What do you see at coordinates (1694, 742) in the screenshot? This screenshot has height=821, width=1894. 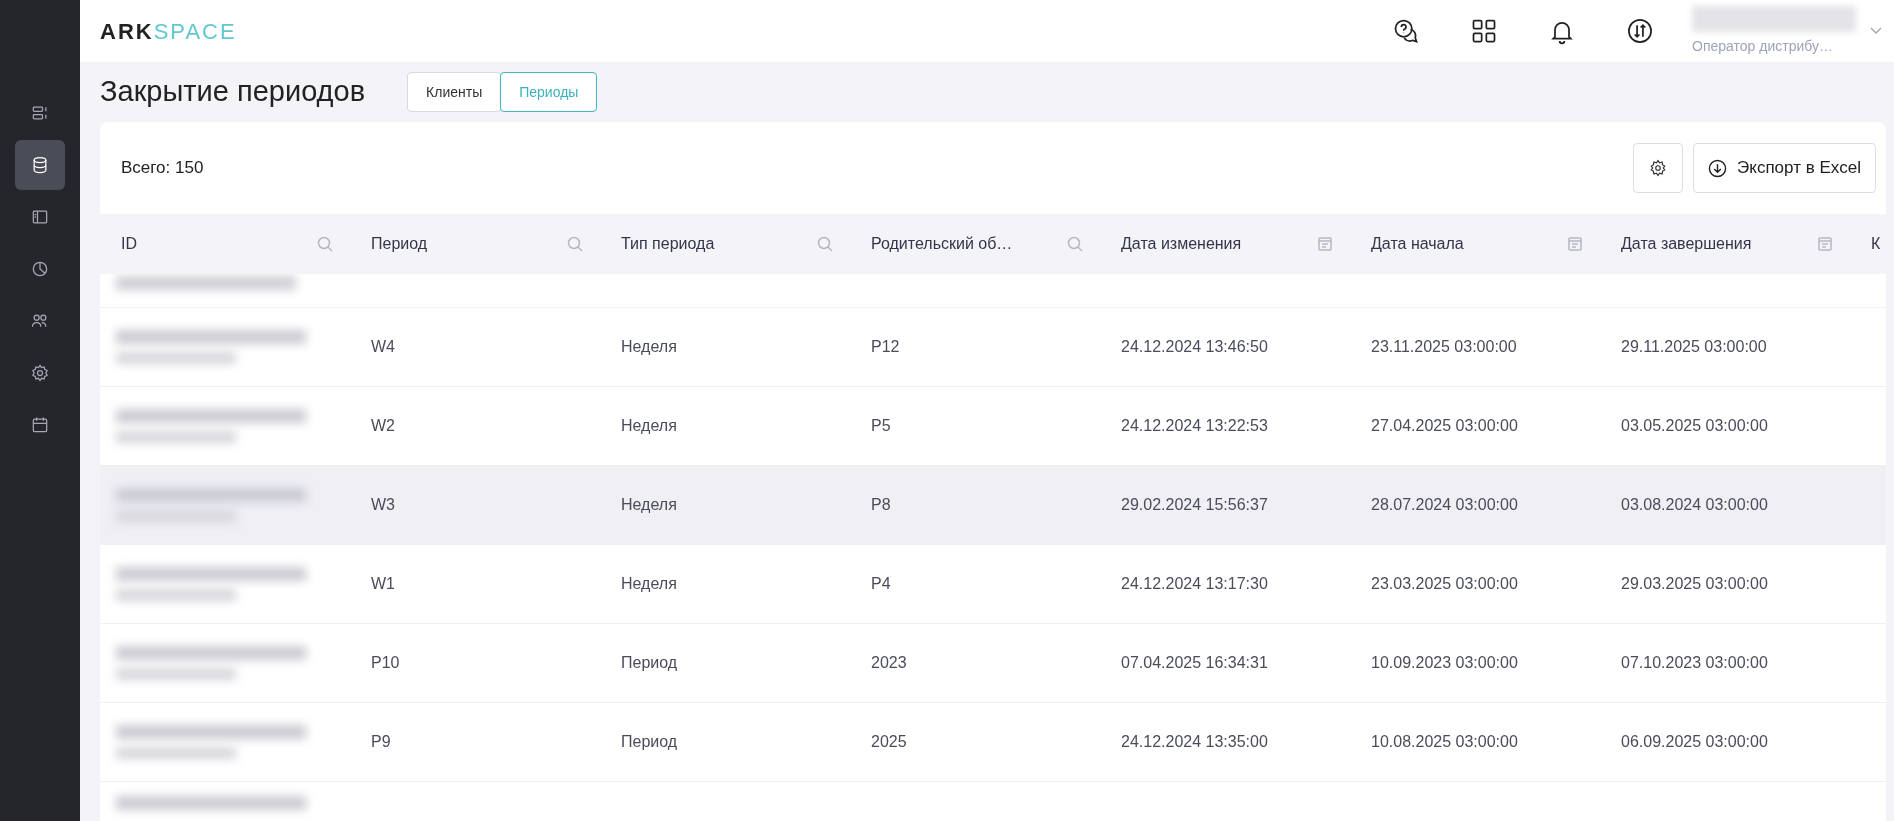 I see `table-cell-text: 06.09.2025 03:00:00` at bounding box center [1694, 742].